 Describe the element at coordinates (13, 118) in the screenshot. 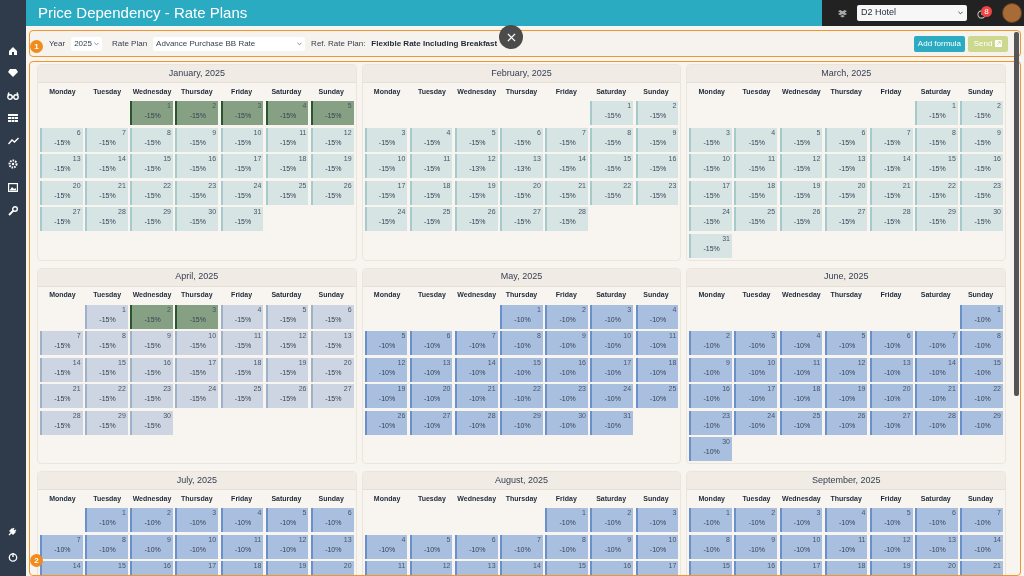

I see `grid-icon` at that location.